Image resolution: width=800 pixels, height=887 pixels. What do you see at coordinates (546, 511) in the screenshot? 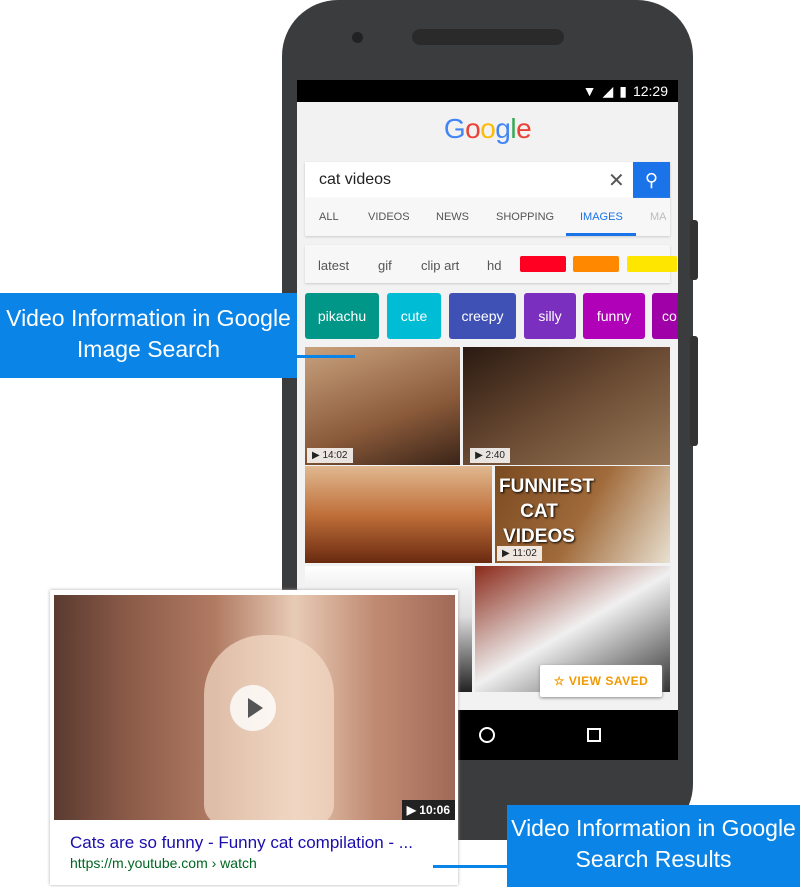
I see `thumbnail-caption: FUNNIEST CAT VIDEOS` at bounding box center [546, 511].